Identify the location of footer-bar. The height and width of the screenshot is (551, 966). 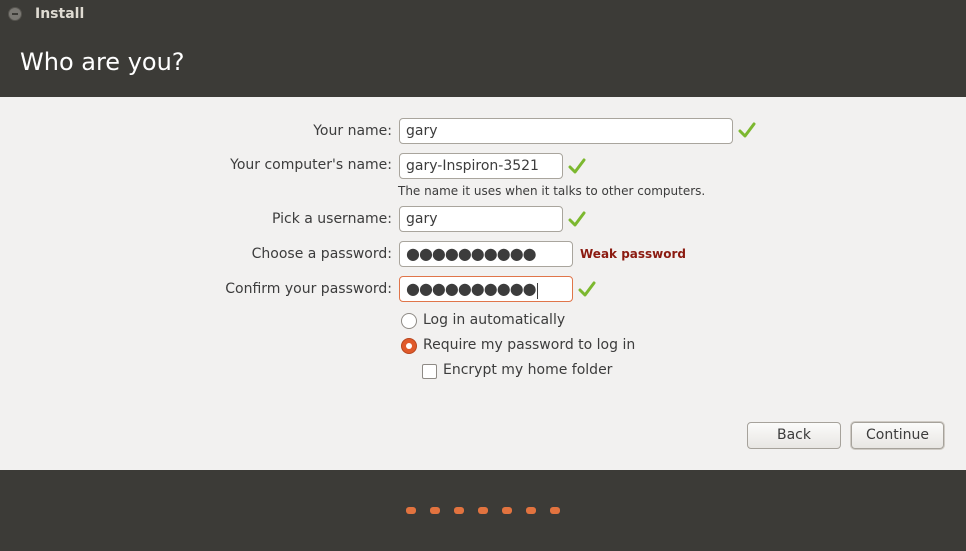
(483, 510).